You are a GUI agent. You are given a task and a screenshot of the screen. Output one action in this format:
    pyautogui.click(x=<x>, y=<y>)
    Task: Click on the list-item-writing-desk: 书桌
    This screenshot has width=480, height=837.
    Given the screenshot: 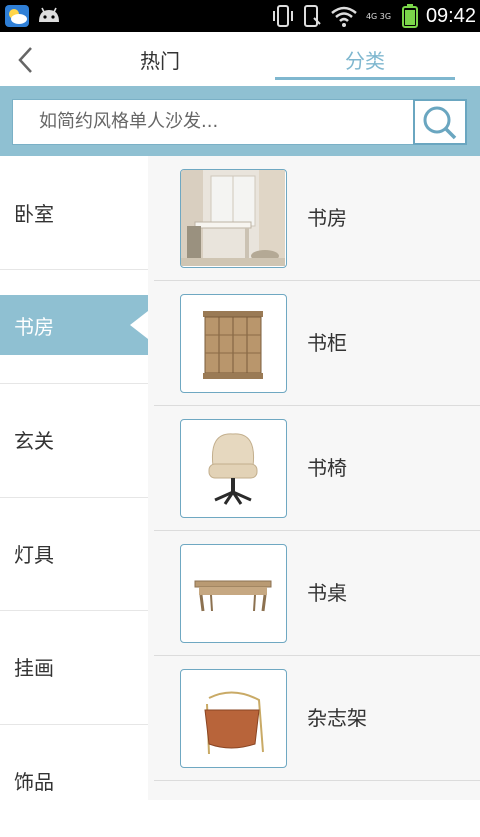 What is the action you would take?
    pyautogui.click(x=314, y=593)
    